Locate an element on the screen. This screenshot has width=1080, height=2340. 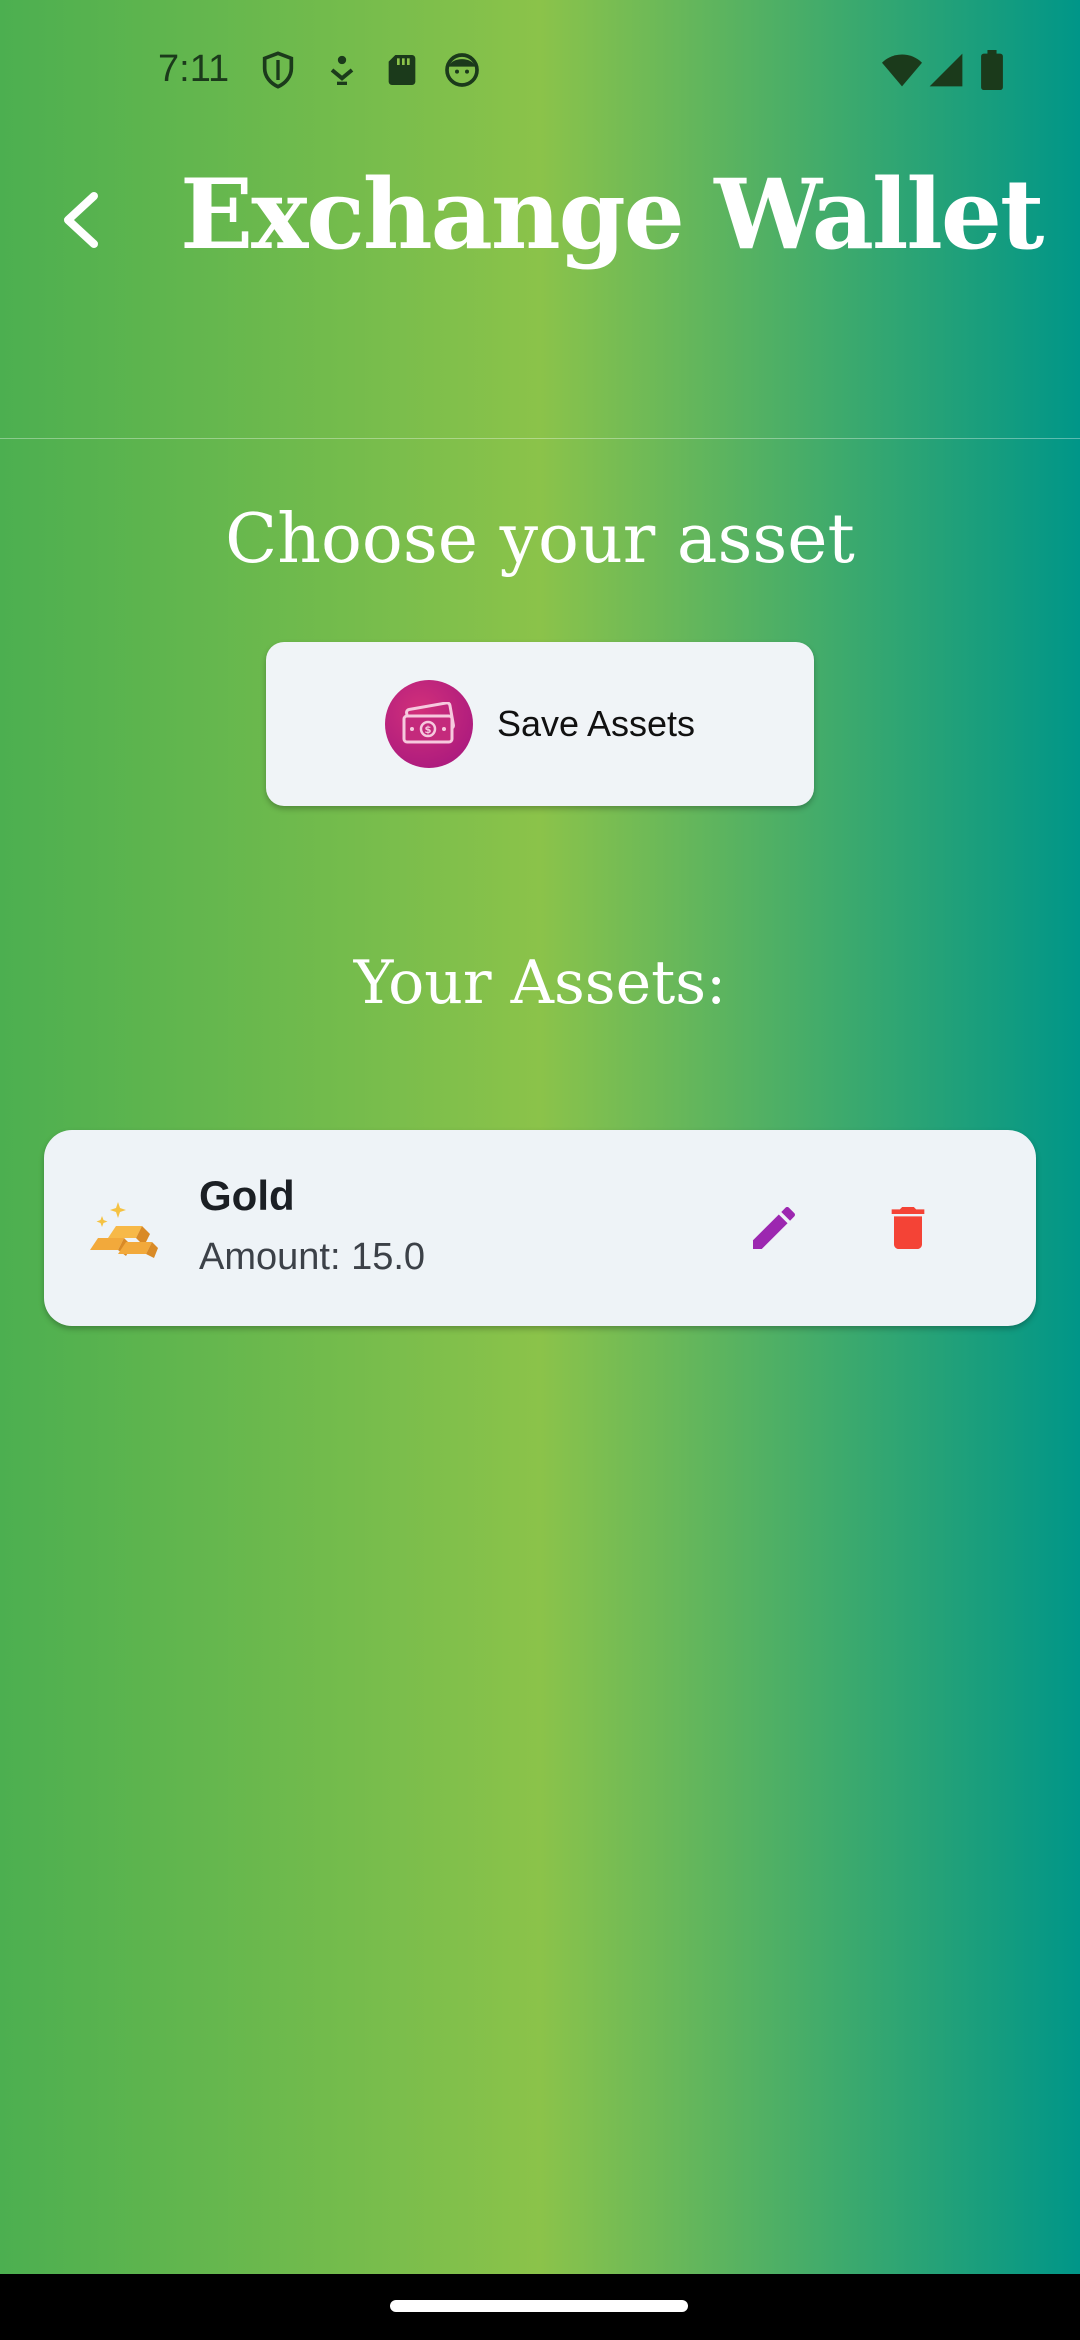
battery-icon is located at coordinates (992, 70).